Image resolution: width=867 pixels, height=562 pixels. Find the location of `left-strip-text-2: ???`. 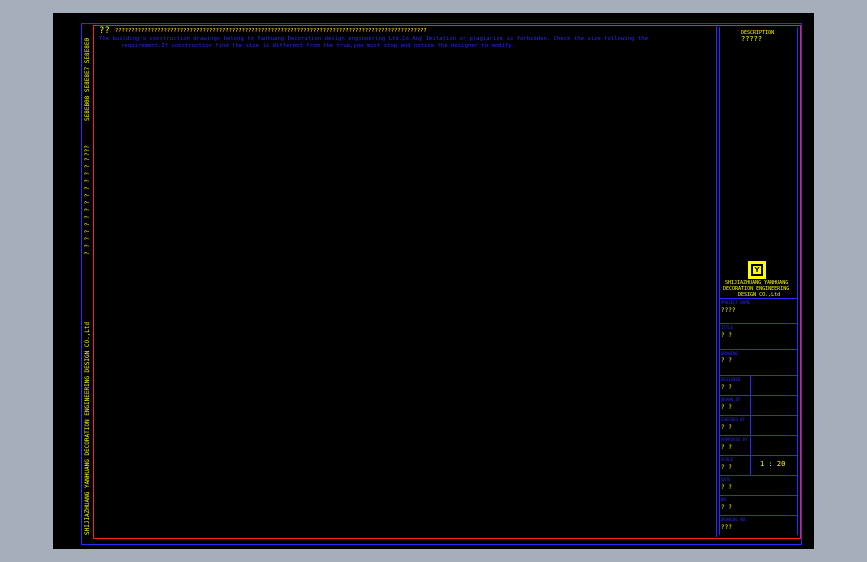

left-strip-text-2: ??? is located at coordinates (87, 150).